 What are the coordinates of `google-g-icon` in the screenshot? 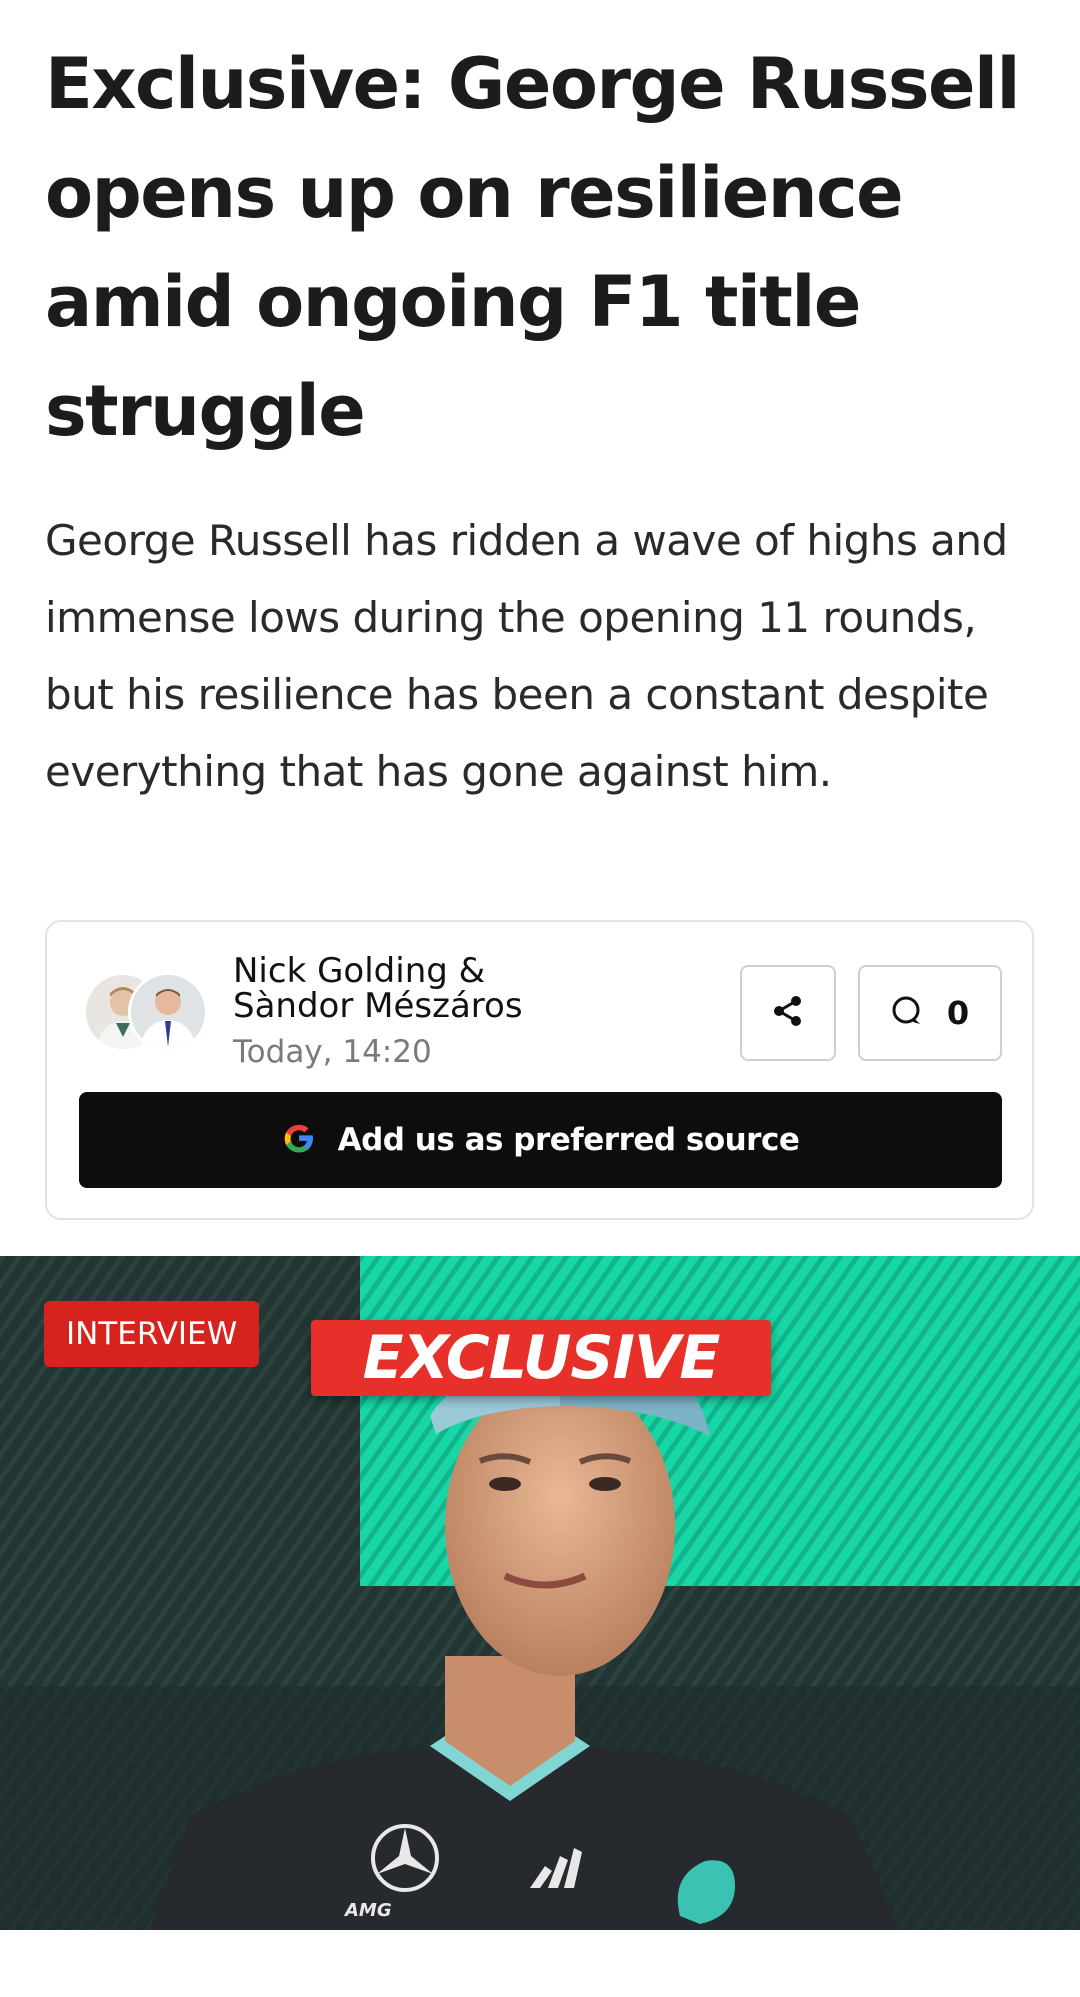 It's located at (299, 1140).